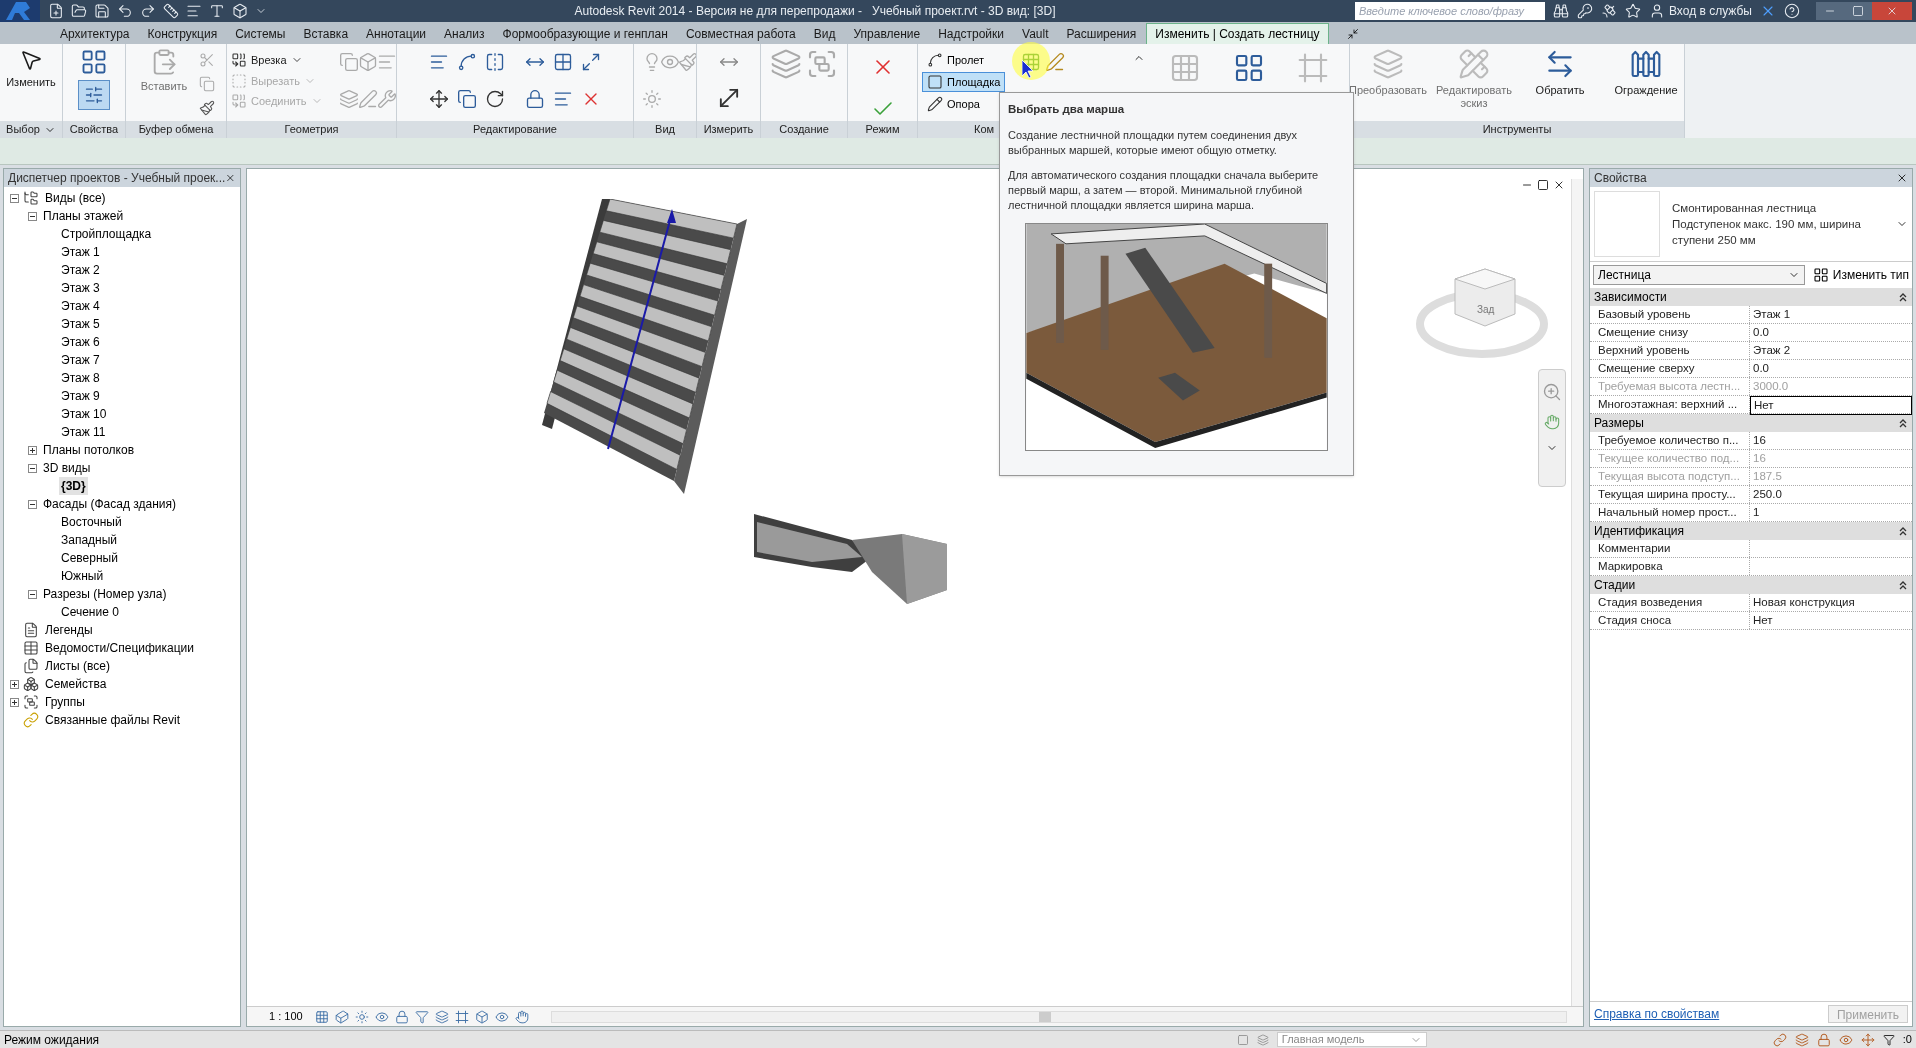  Describe the element at coordinates (1751, 423) in the screenshot. I see `group-header: Размеры` at that location.